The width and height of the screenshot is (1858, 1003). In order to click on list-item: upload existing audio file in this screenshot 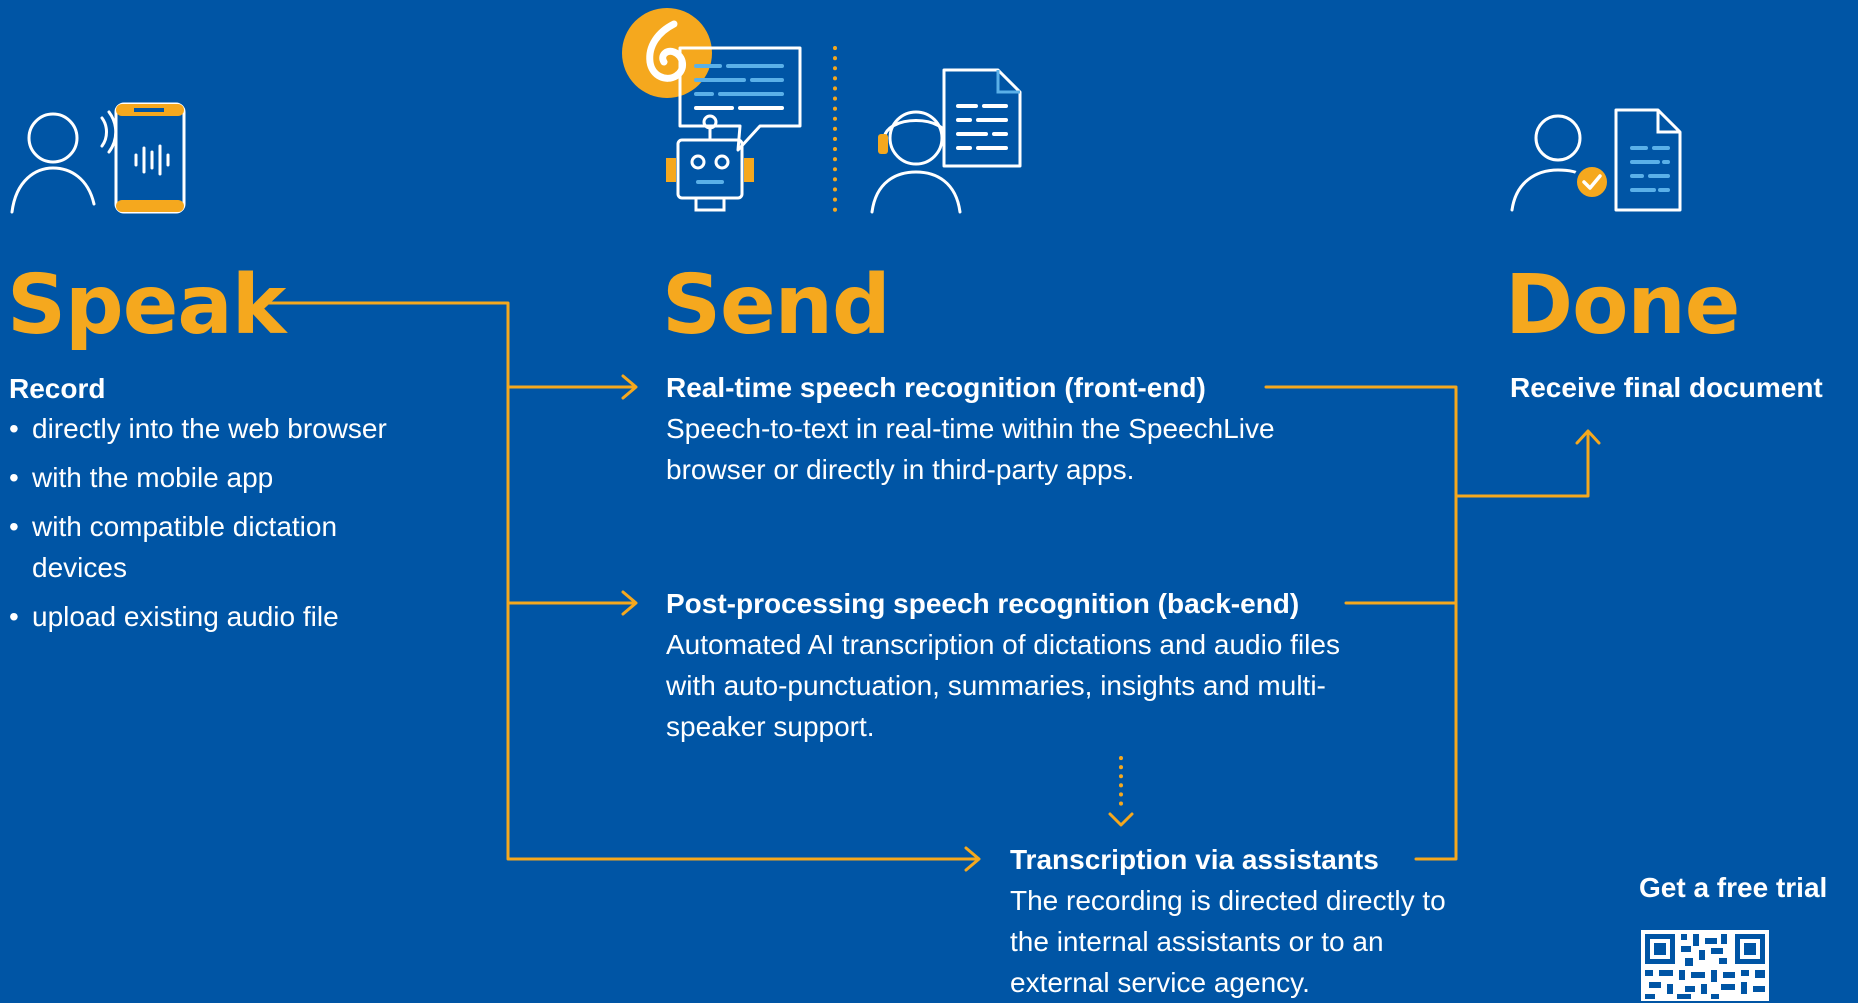, I will do `click(224, 616)`.